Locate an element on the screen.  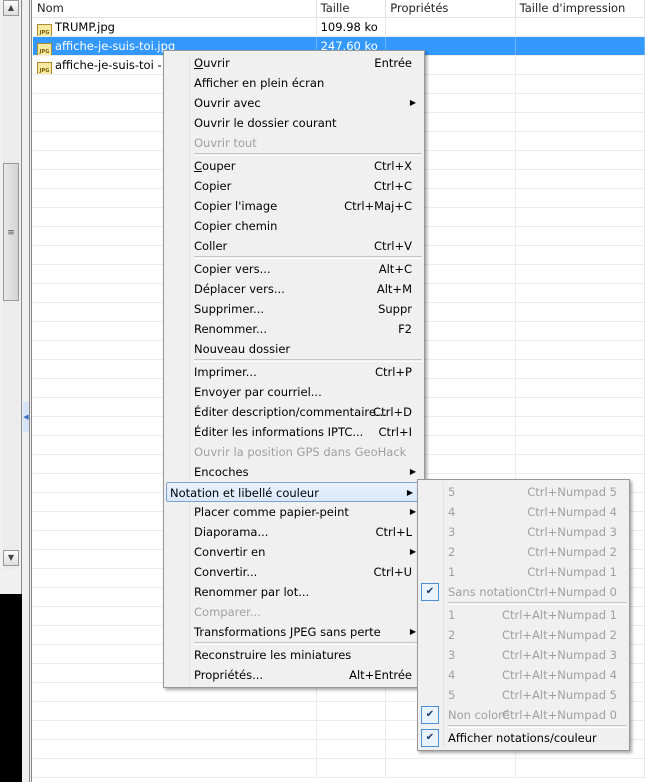
menu-item-shortcut: Ctrl+Maj+C is located at coordinates (378, 206).